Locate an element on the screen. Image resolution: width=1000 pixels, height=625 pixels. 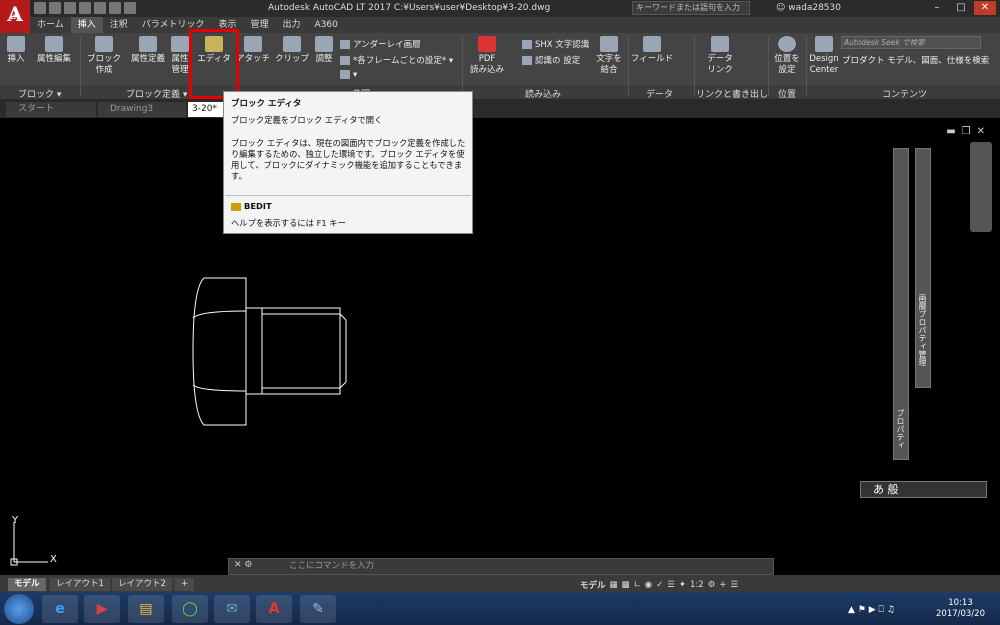
globe-icon is located at coordinates (787, 44).